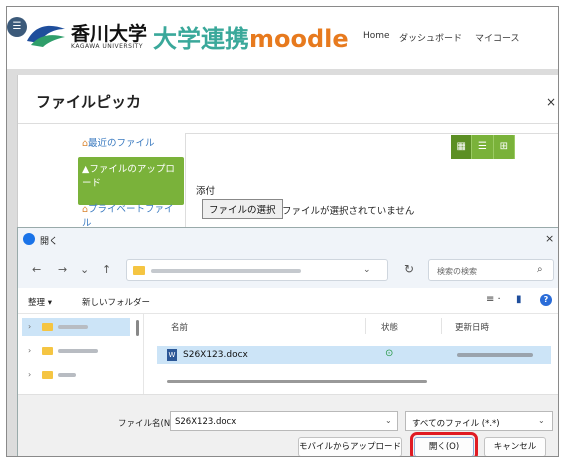 This screenshot has height=463, width=567. I want to click on tree-item-moodle: ›, so click(76, 327).